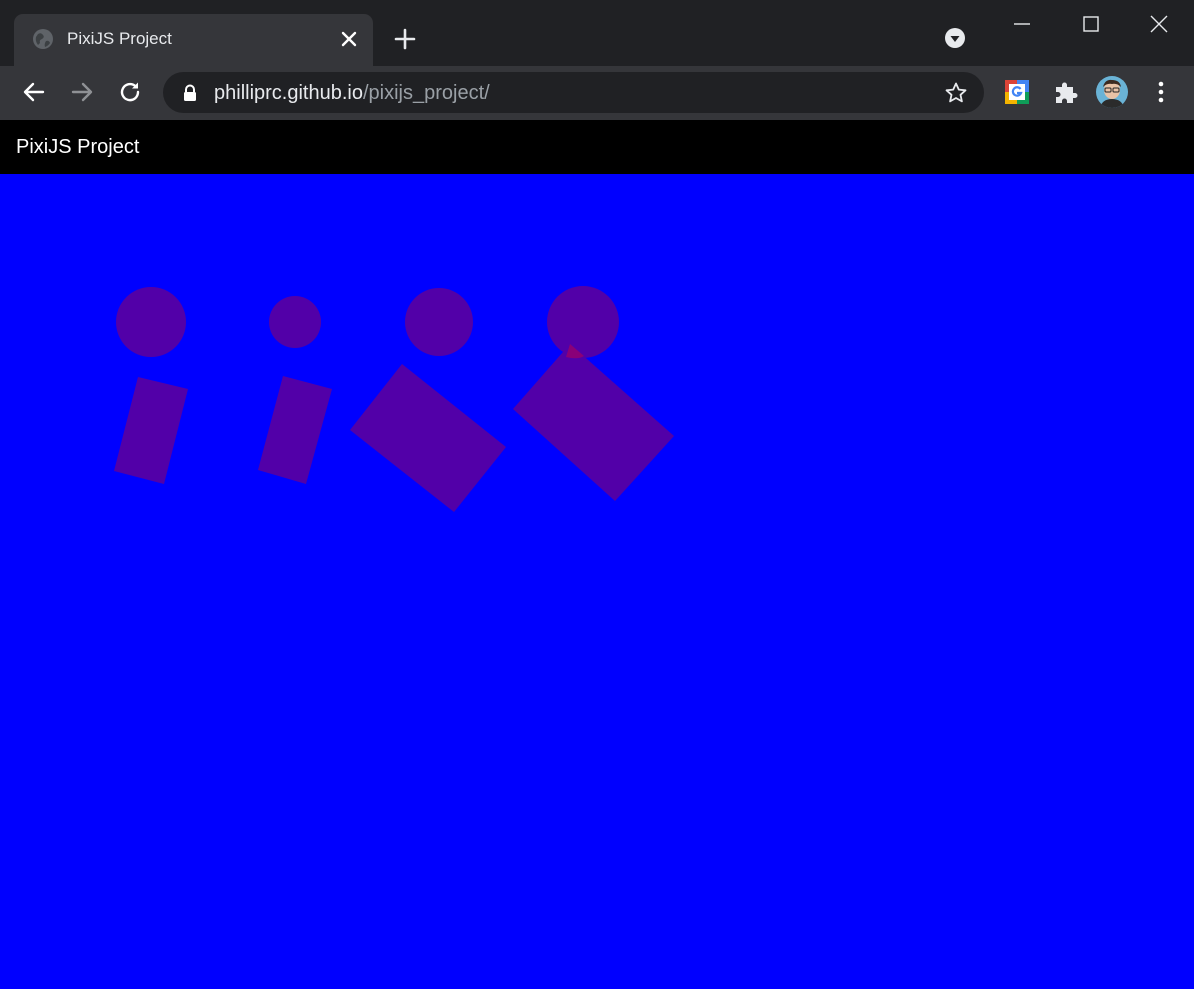 The width and height of the screenshot is (1194, 989). Describe the element at coordinates (82, 92) in the screenshot. I see `arrow-right-icon` at that location.